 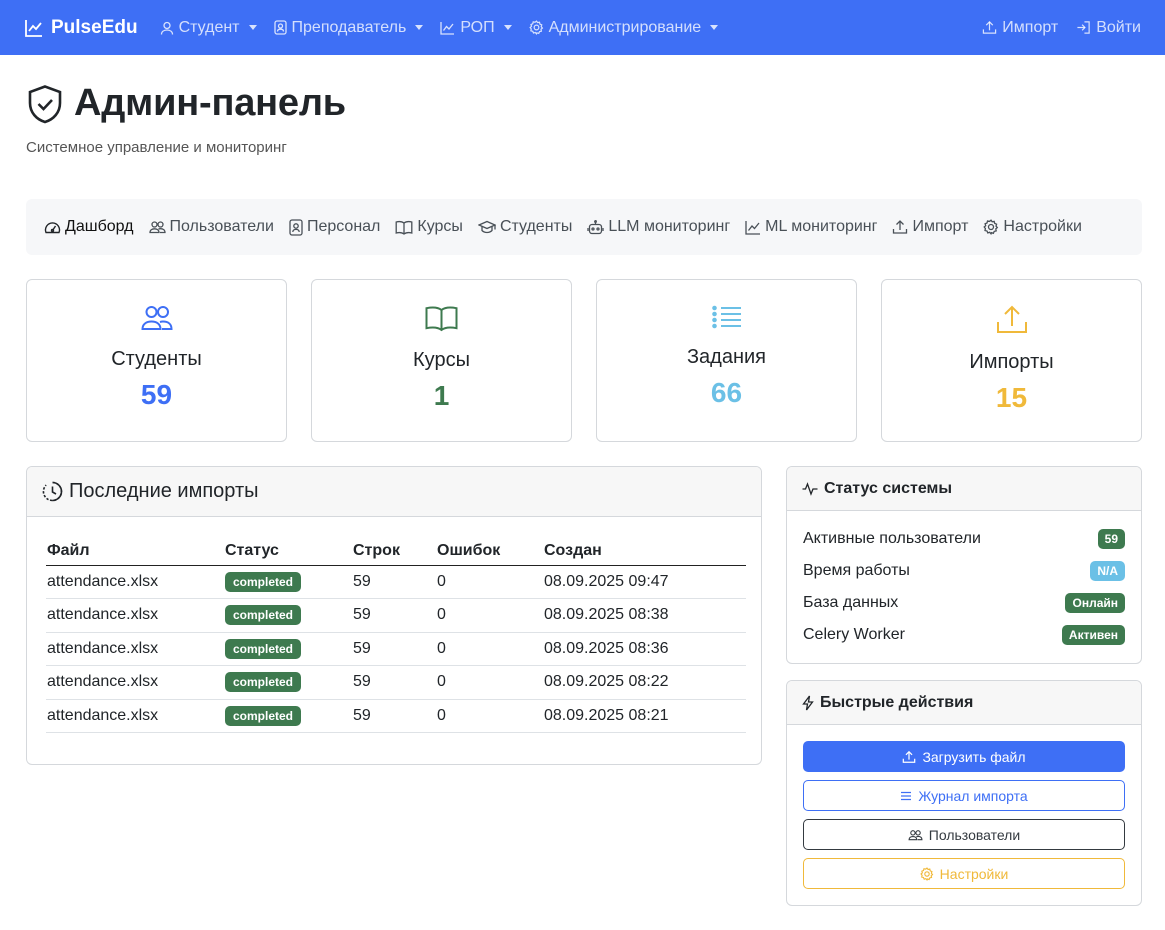 What do you see at coordinates (156, 359) in the screenshot?
I see `stat-label: Студенты` at bounding box center [156, 359].